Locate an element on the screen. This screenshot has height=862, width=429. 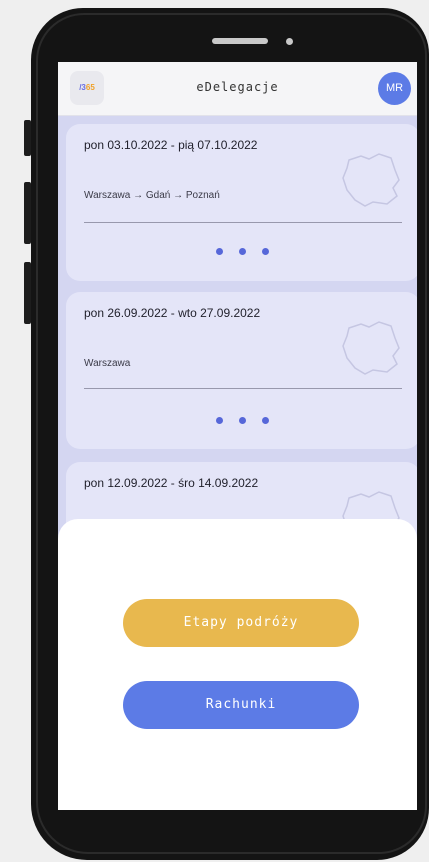
front-camera is located at coordinates (289, 41).